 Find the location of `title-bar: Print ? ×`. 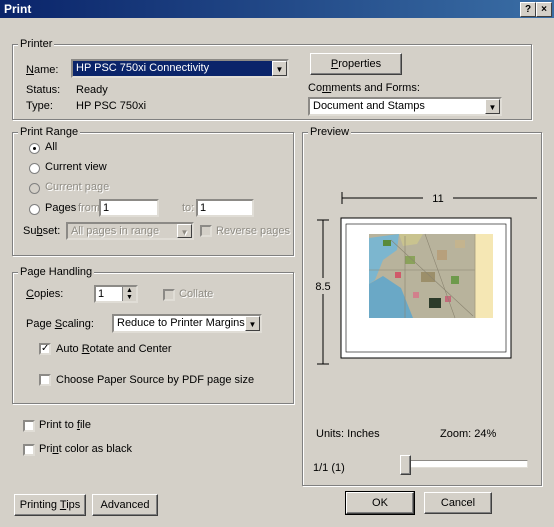

title-bar: Print ? × is located at coordinates (277, 9).